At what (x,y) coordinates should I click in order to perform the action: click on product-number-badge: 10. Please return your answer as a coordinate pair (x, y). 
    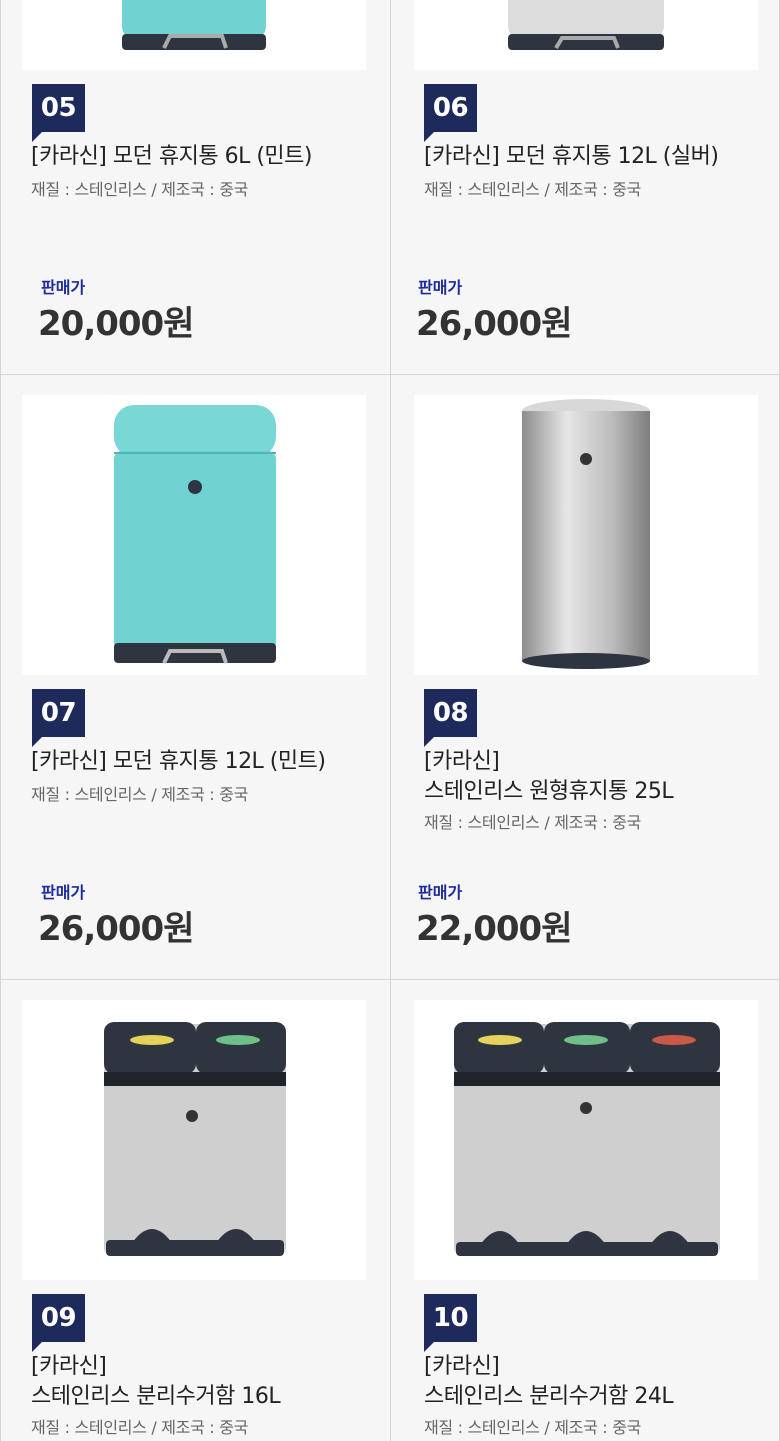
    Looking at the image, I should click on (450, 1323).